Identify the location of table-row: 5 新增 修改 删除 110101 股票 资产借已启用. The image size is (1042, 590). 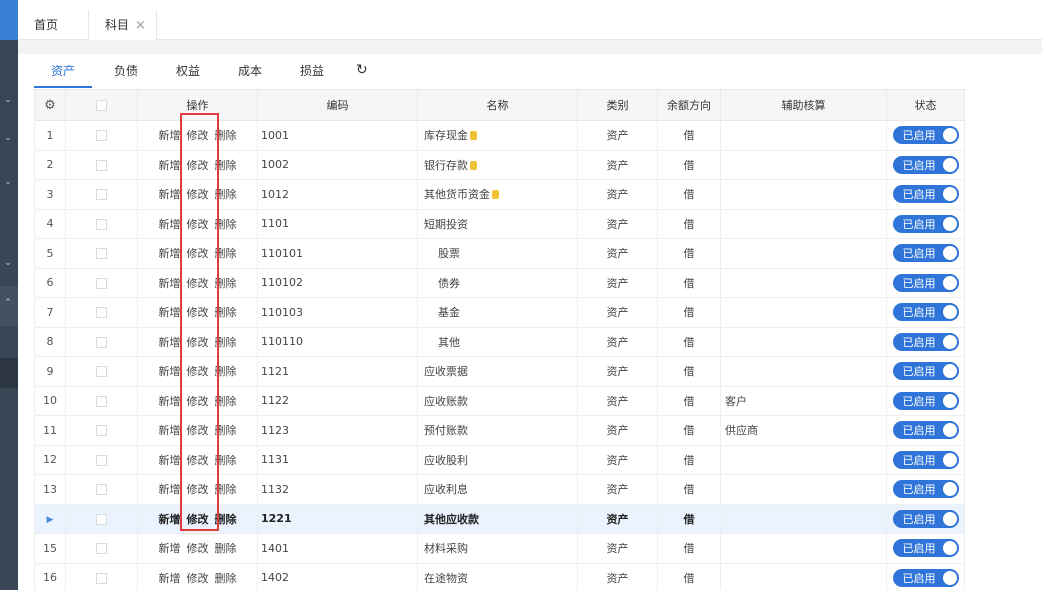
(499, 253).